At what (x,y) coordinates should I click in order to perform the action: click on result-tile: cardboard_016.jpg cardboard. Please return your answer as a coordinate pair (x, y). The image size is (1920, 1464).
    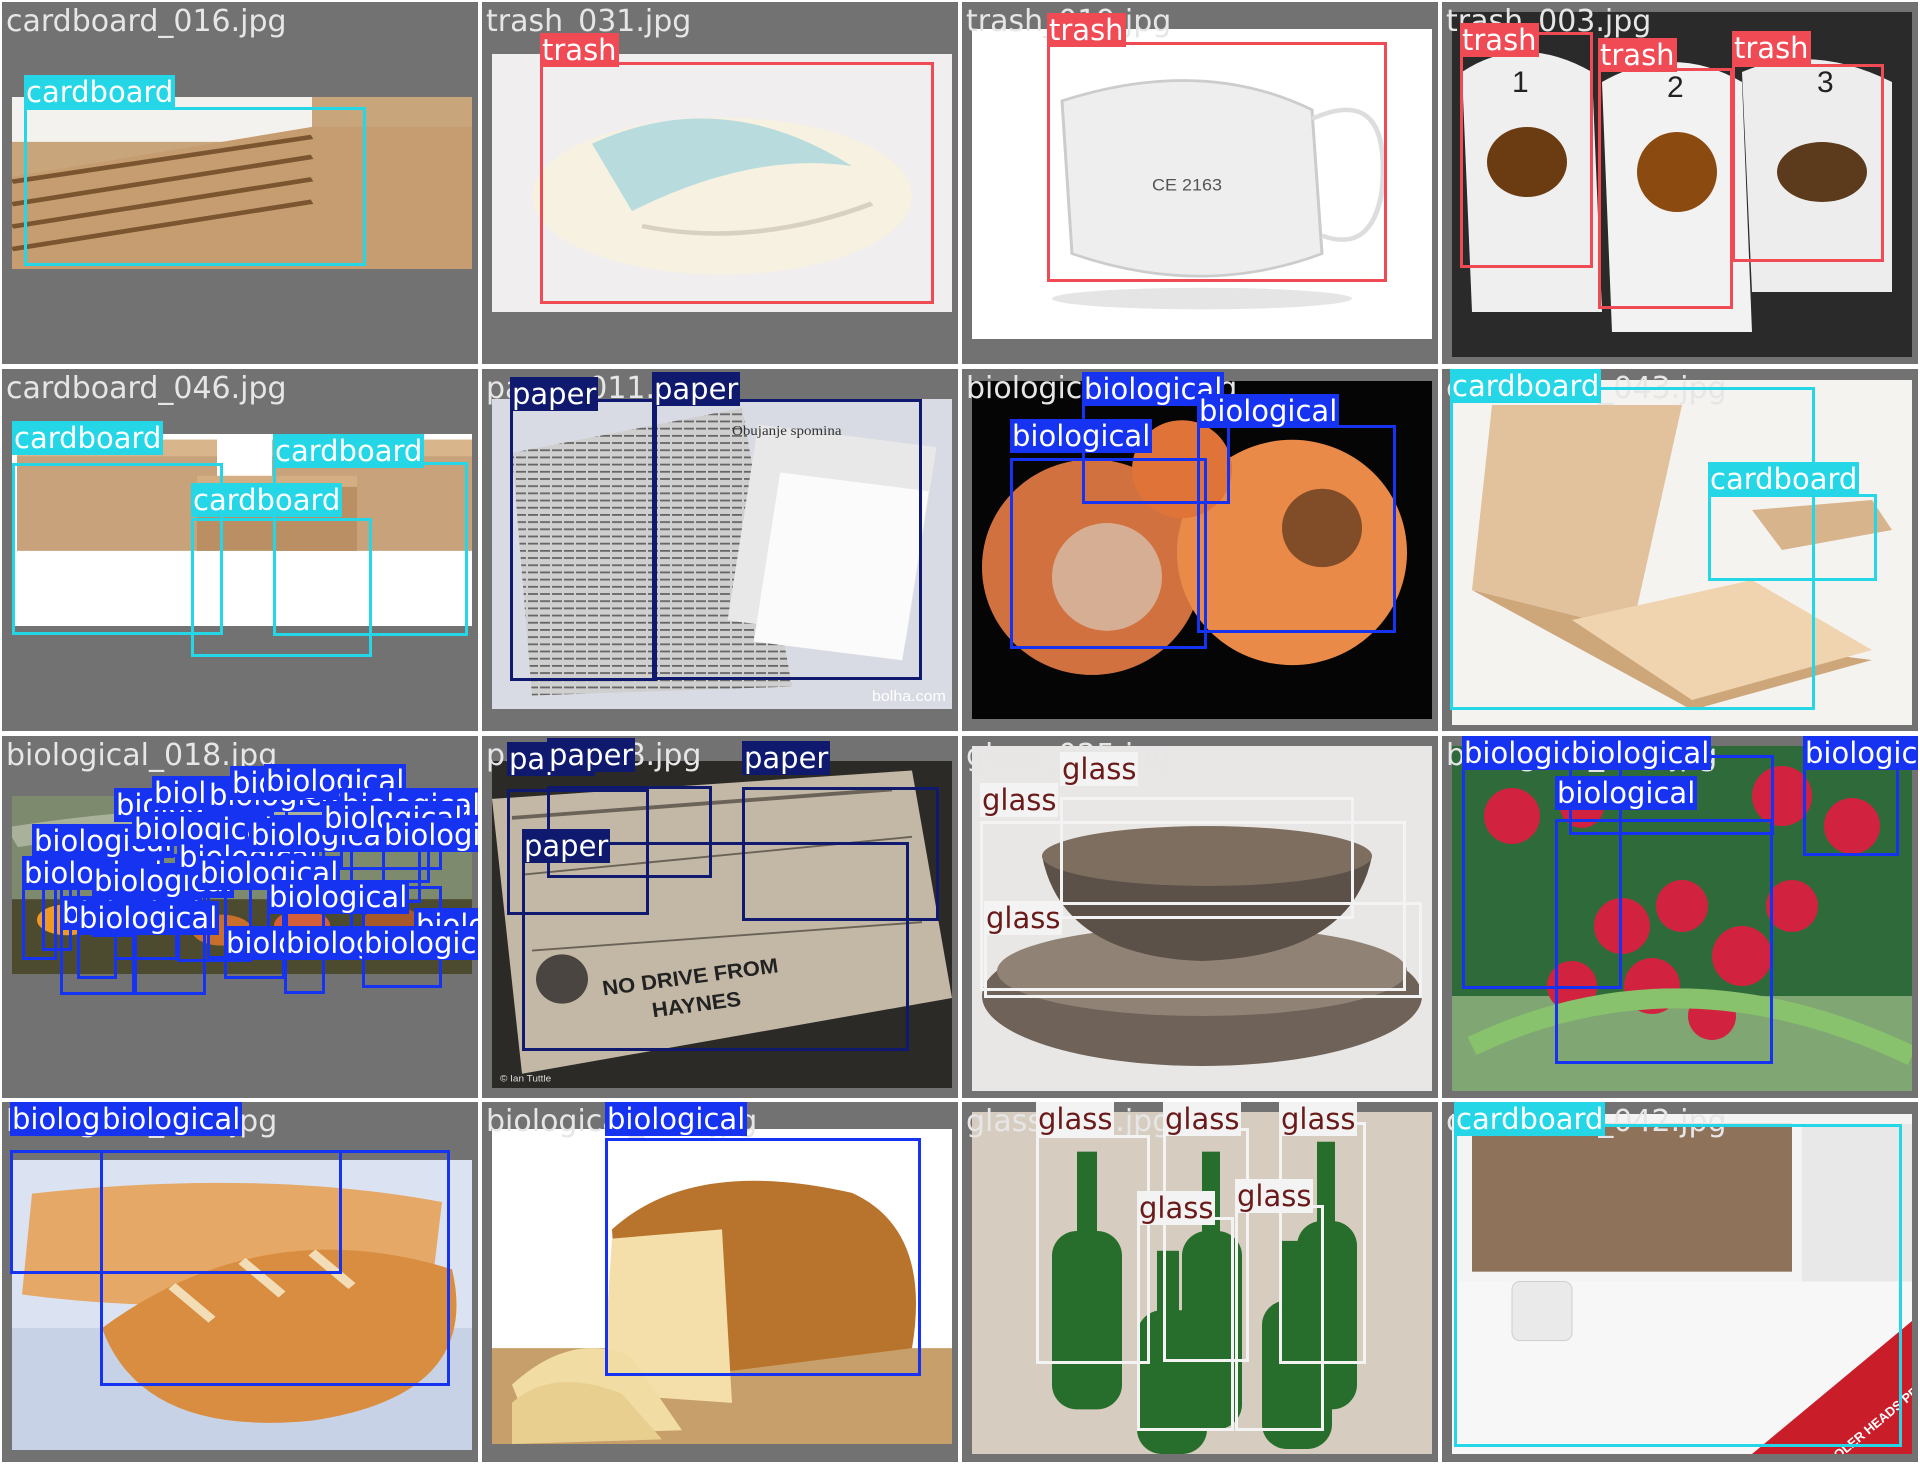
    Looking at the image, I should click on (240, 183).